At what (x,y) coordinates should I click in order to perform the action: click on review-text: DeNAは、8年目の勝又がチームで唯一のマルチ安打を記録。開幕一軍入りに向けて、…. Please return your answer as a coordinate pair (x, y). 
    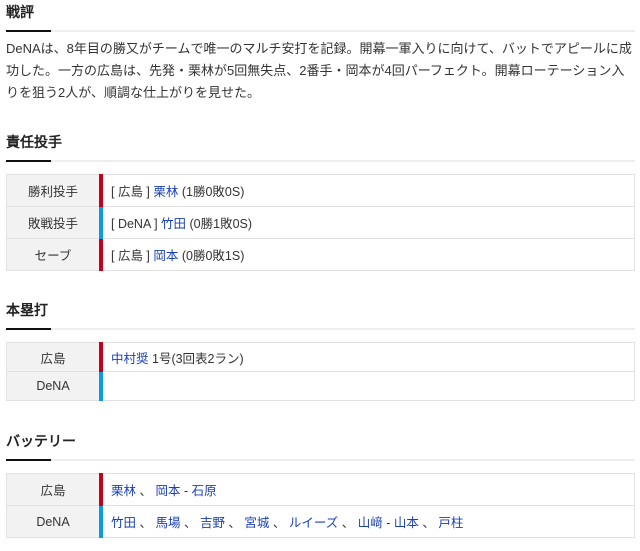
    Looking at the image, I should click on (319, 70).